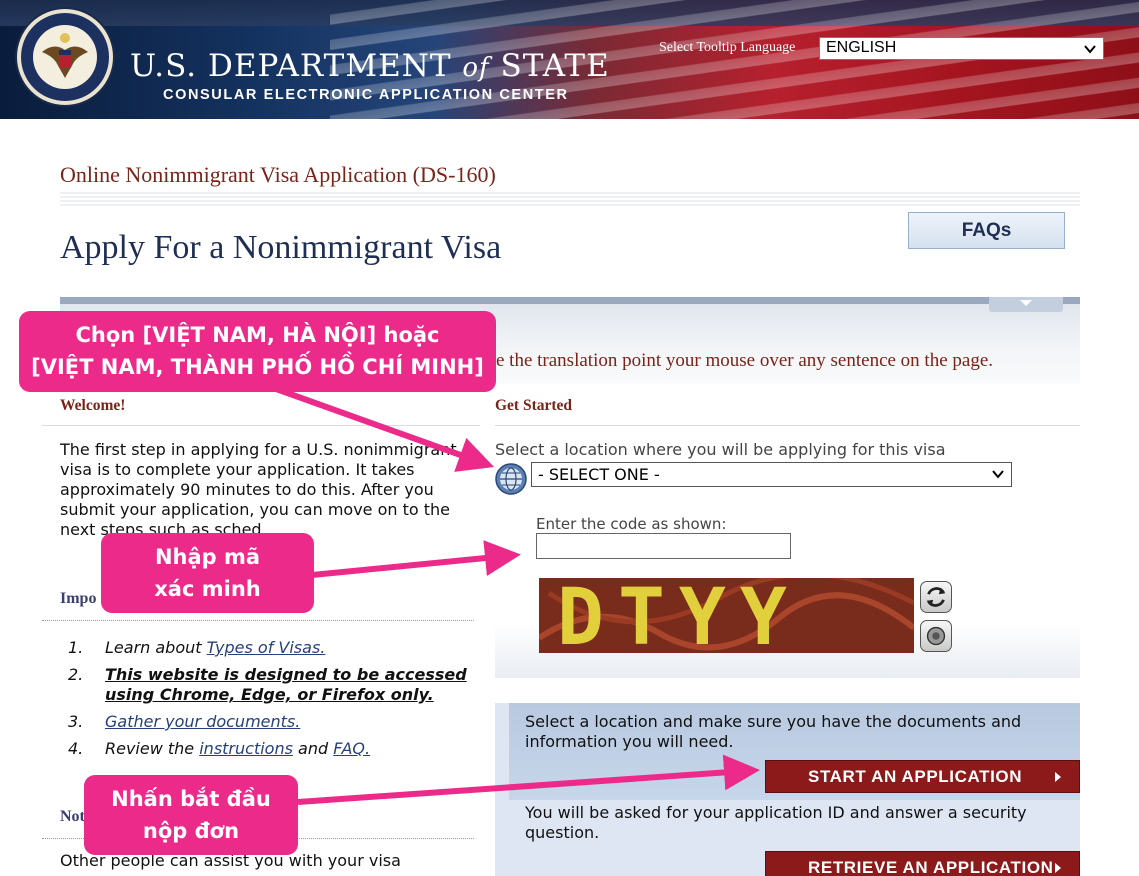 Image resolution: width=1139 pixels, height=876 pixels. I want to click on welcome-heading: Welcome!, so click(93, 405).